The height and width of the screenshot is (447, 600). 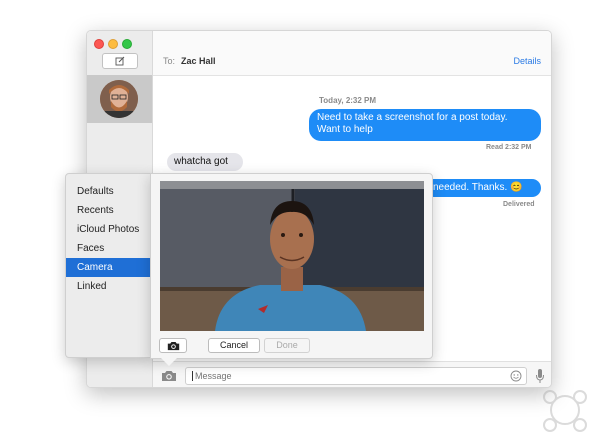 What do you see at coordinates (127, 44) in the screenshot?
I see `zoom-window-button` at bounding box center [127, 44].